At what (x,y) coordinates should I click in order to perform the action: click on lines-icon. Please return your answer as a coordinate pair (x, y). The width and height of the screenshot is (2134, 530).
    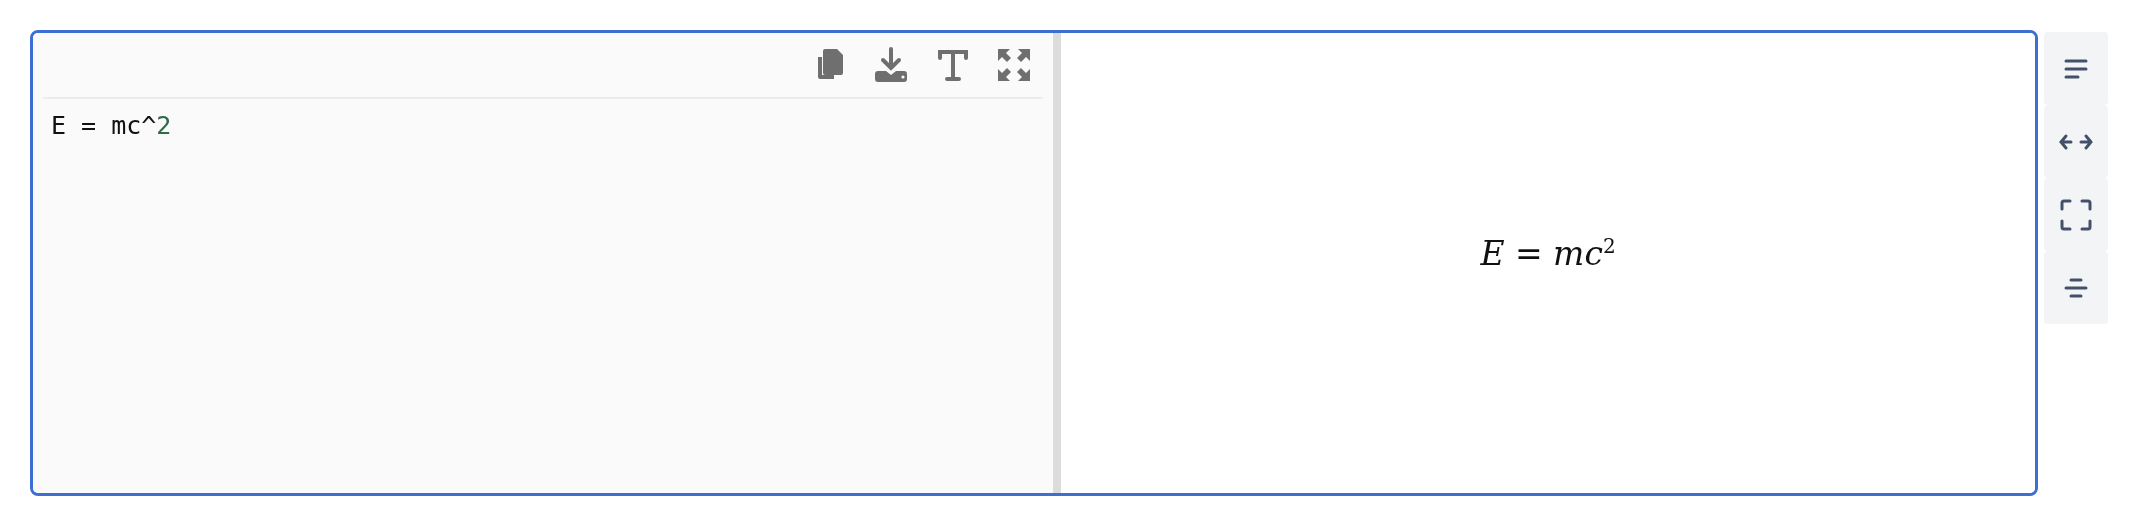
    Looking at the image, I should click on (2076, 68).